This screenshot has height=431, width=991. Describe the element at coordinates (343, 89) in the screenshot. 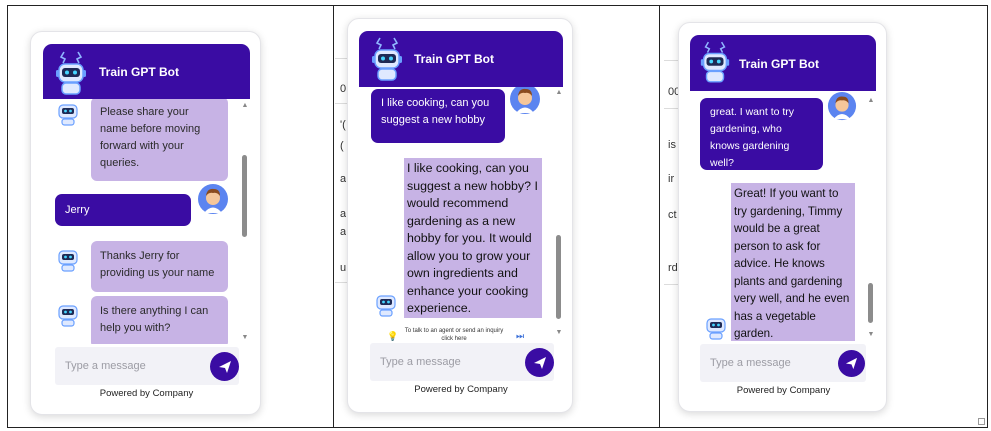

I see `background-text: 0` at that location.